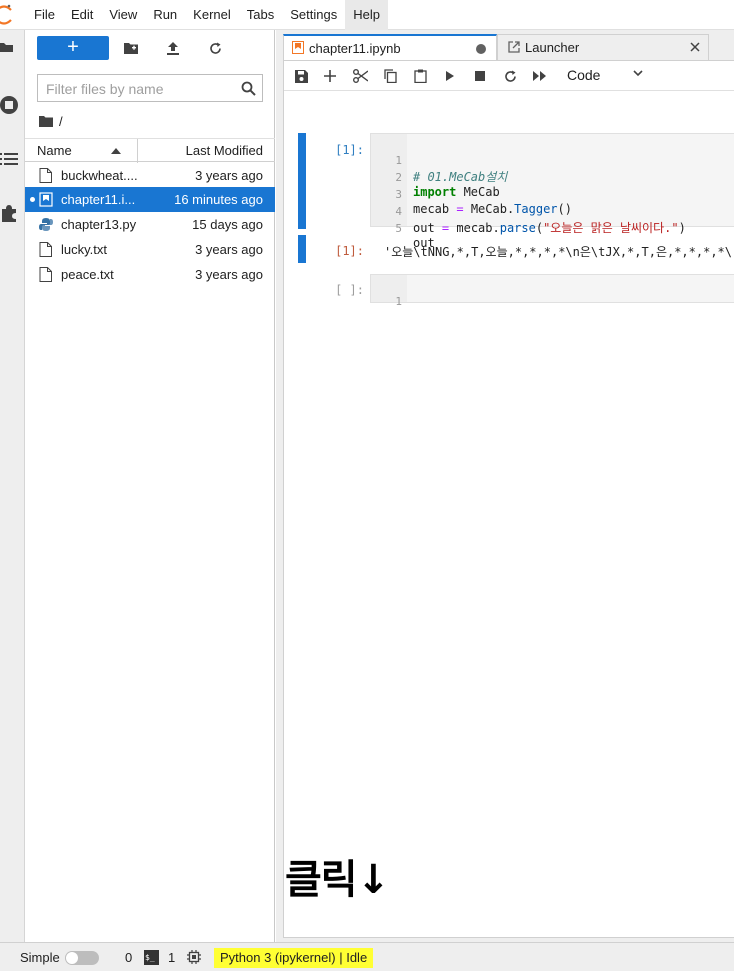 The width and height of the screenshot is (734, 971). I want to click on column-last-modified: Last Modified, so click(224, 150).